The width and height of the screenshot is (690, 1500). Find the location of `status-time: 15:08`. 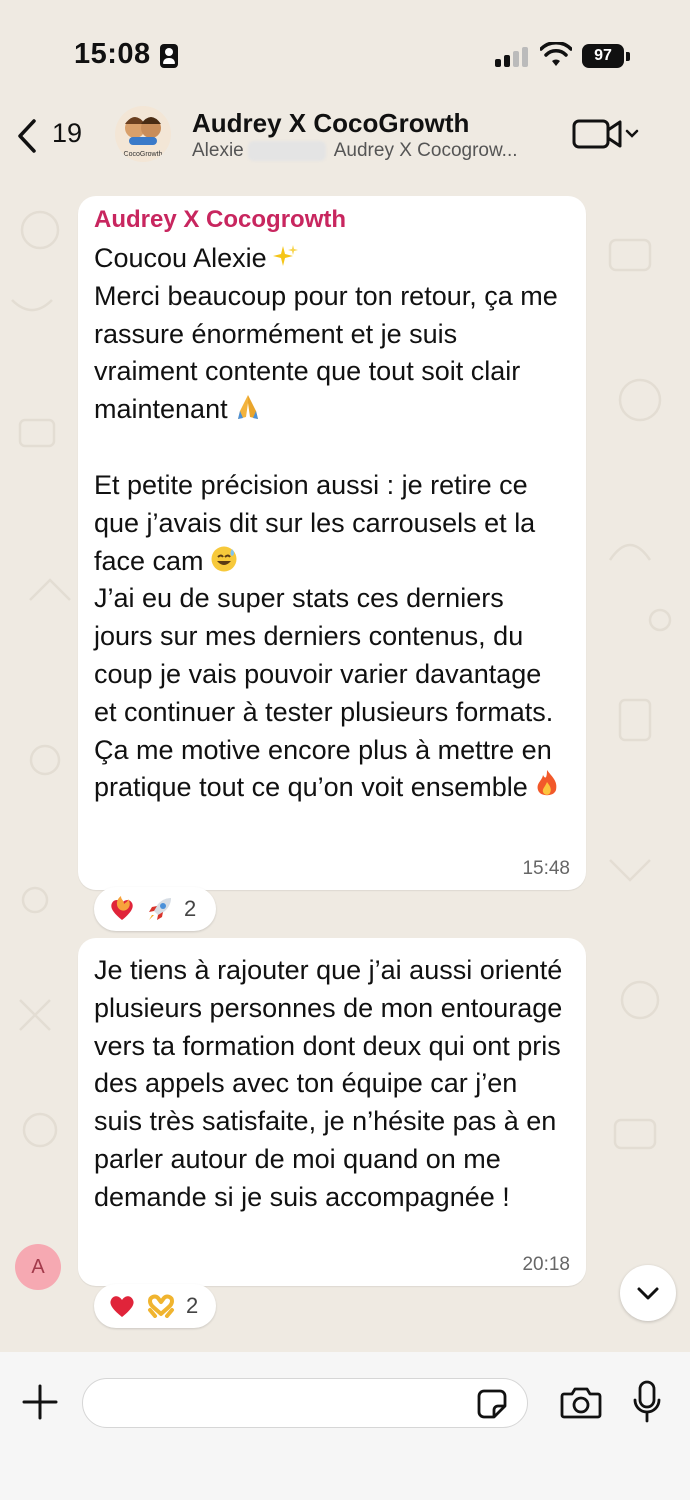

status-time: 15:08 is located at coordinates (112, 54).